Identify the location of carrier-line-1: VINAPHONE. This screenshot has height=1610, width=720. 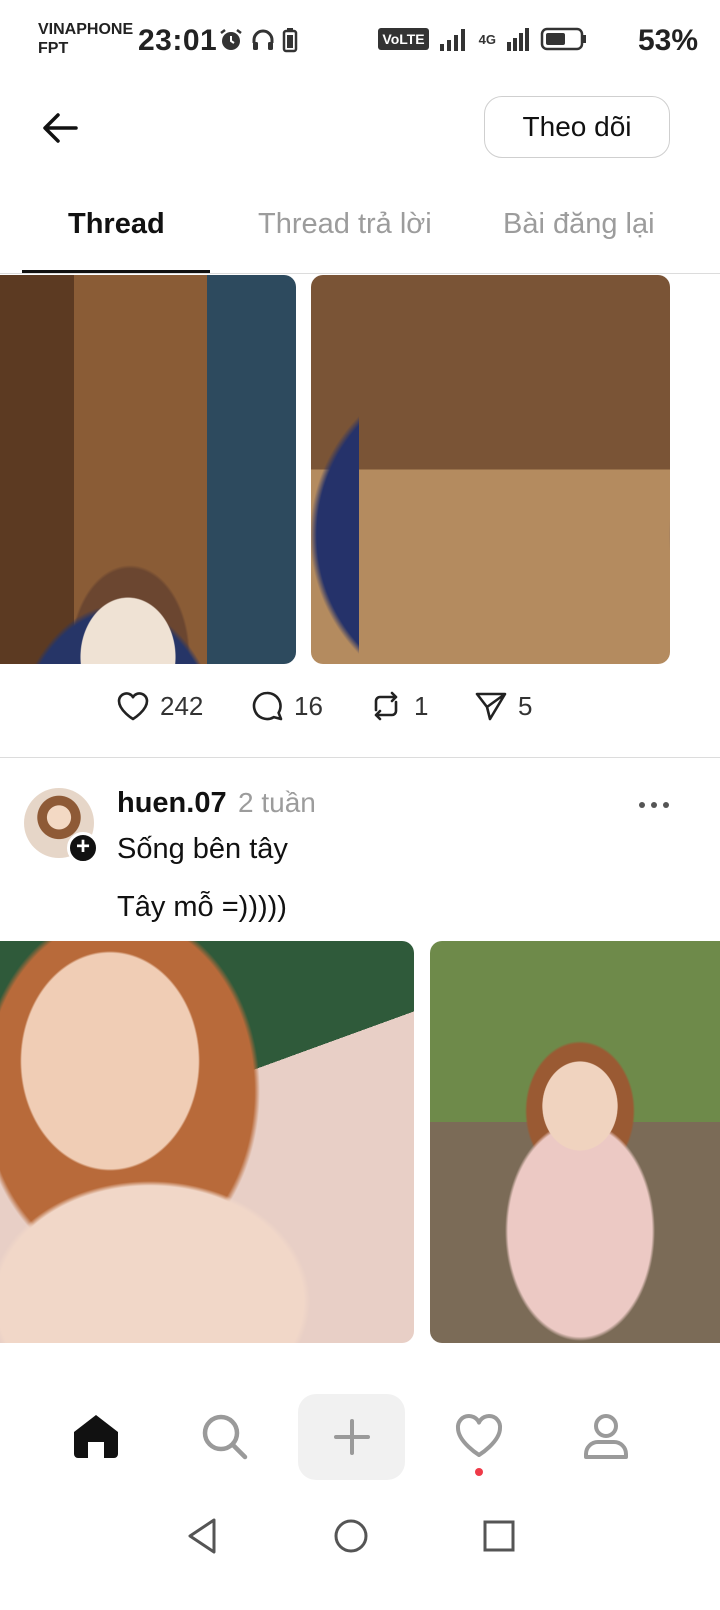
(86, 29).